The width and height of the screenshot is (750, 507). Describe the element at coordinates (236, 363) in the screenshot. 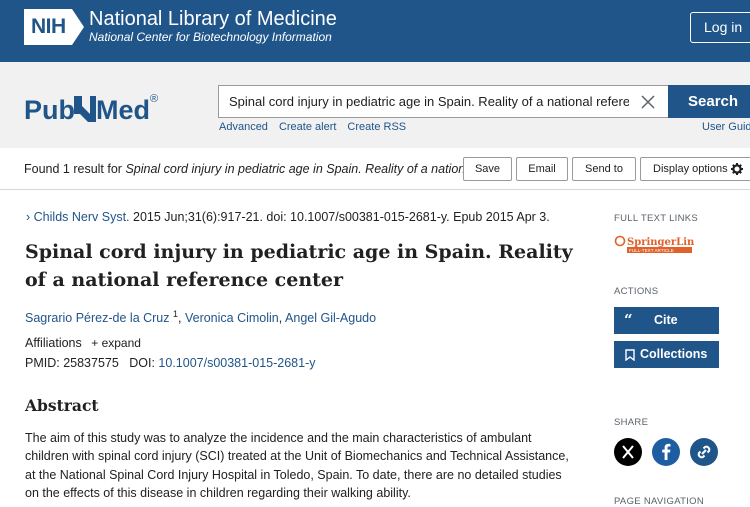

I see `doi-link: 10.1007/s00381-015-2681-y` at that location.